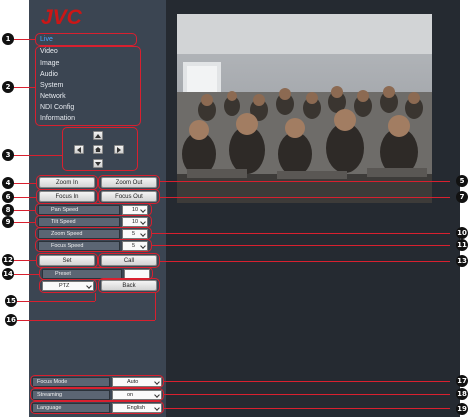 The height and width of the screenshot is (417, 471). I want to click on callout-11: 11, so click(462, 245).